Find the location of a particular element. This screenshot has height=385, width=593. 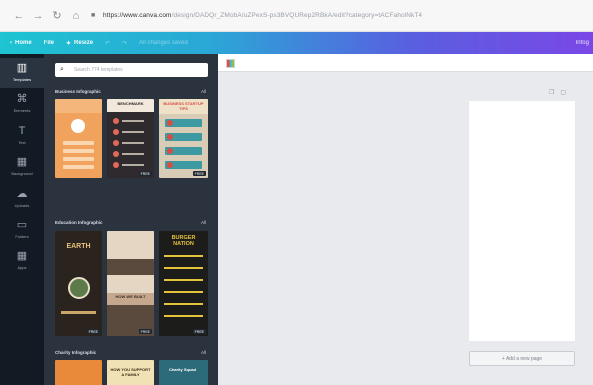

rail-item-folders: ▭ Folders is located at coordinates (22, 230).